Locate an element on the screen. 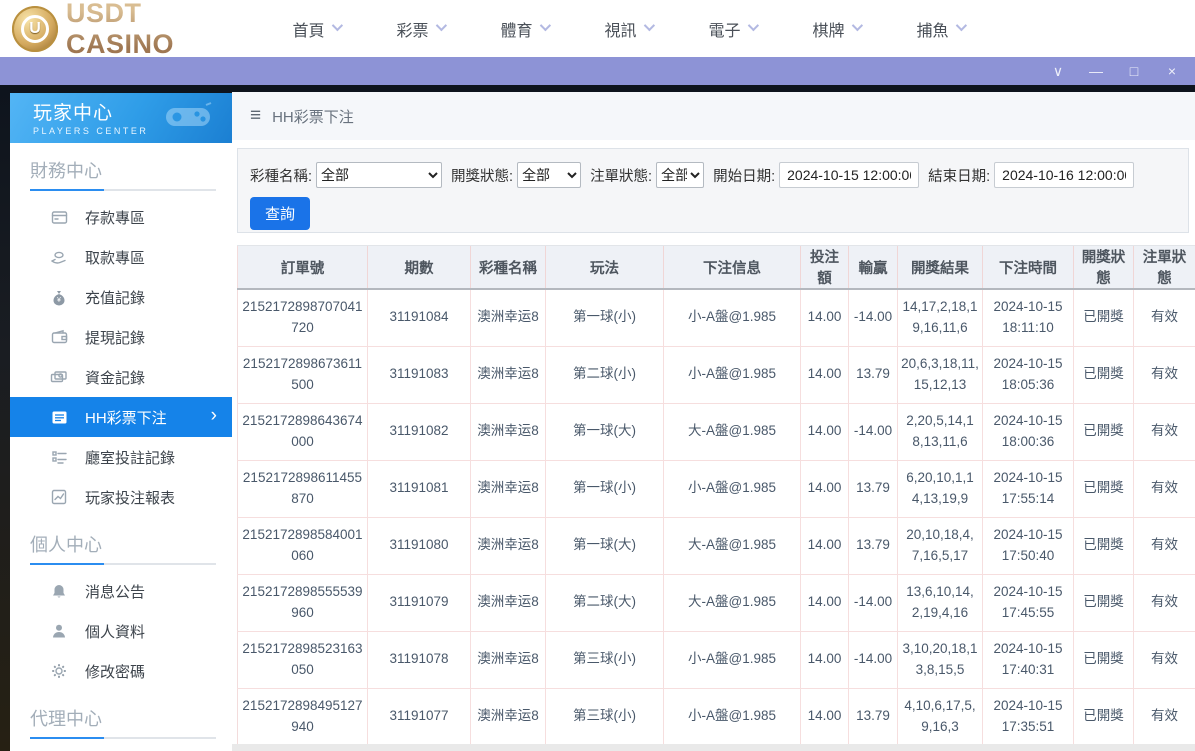  sidebar-item-announcement: 消息公告 is located at coordinates (121, 591).